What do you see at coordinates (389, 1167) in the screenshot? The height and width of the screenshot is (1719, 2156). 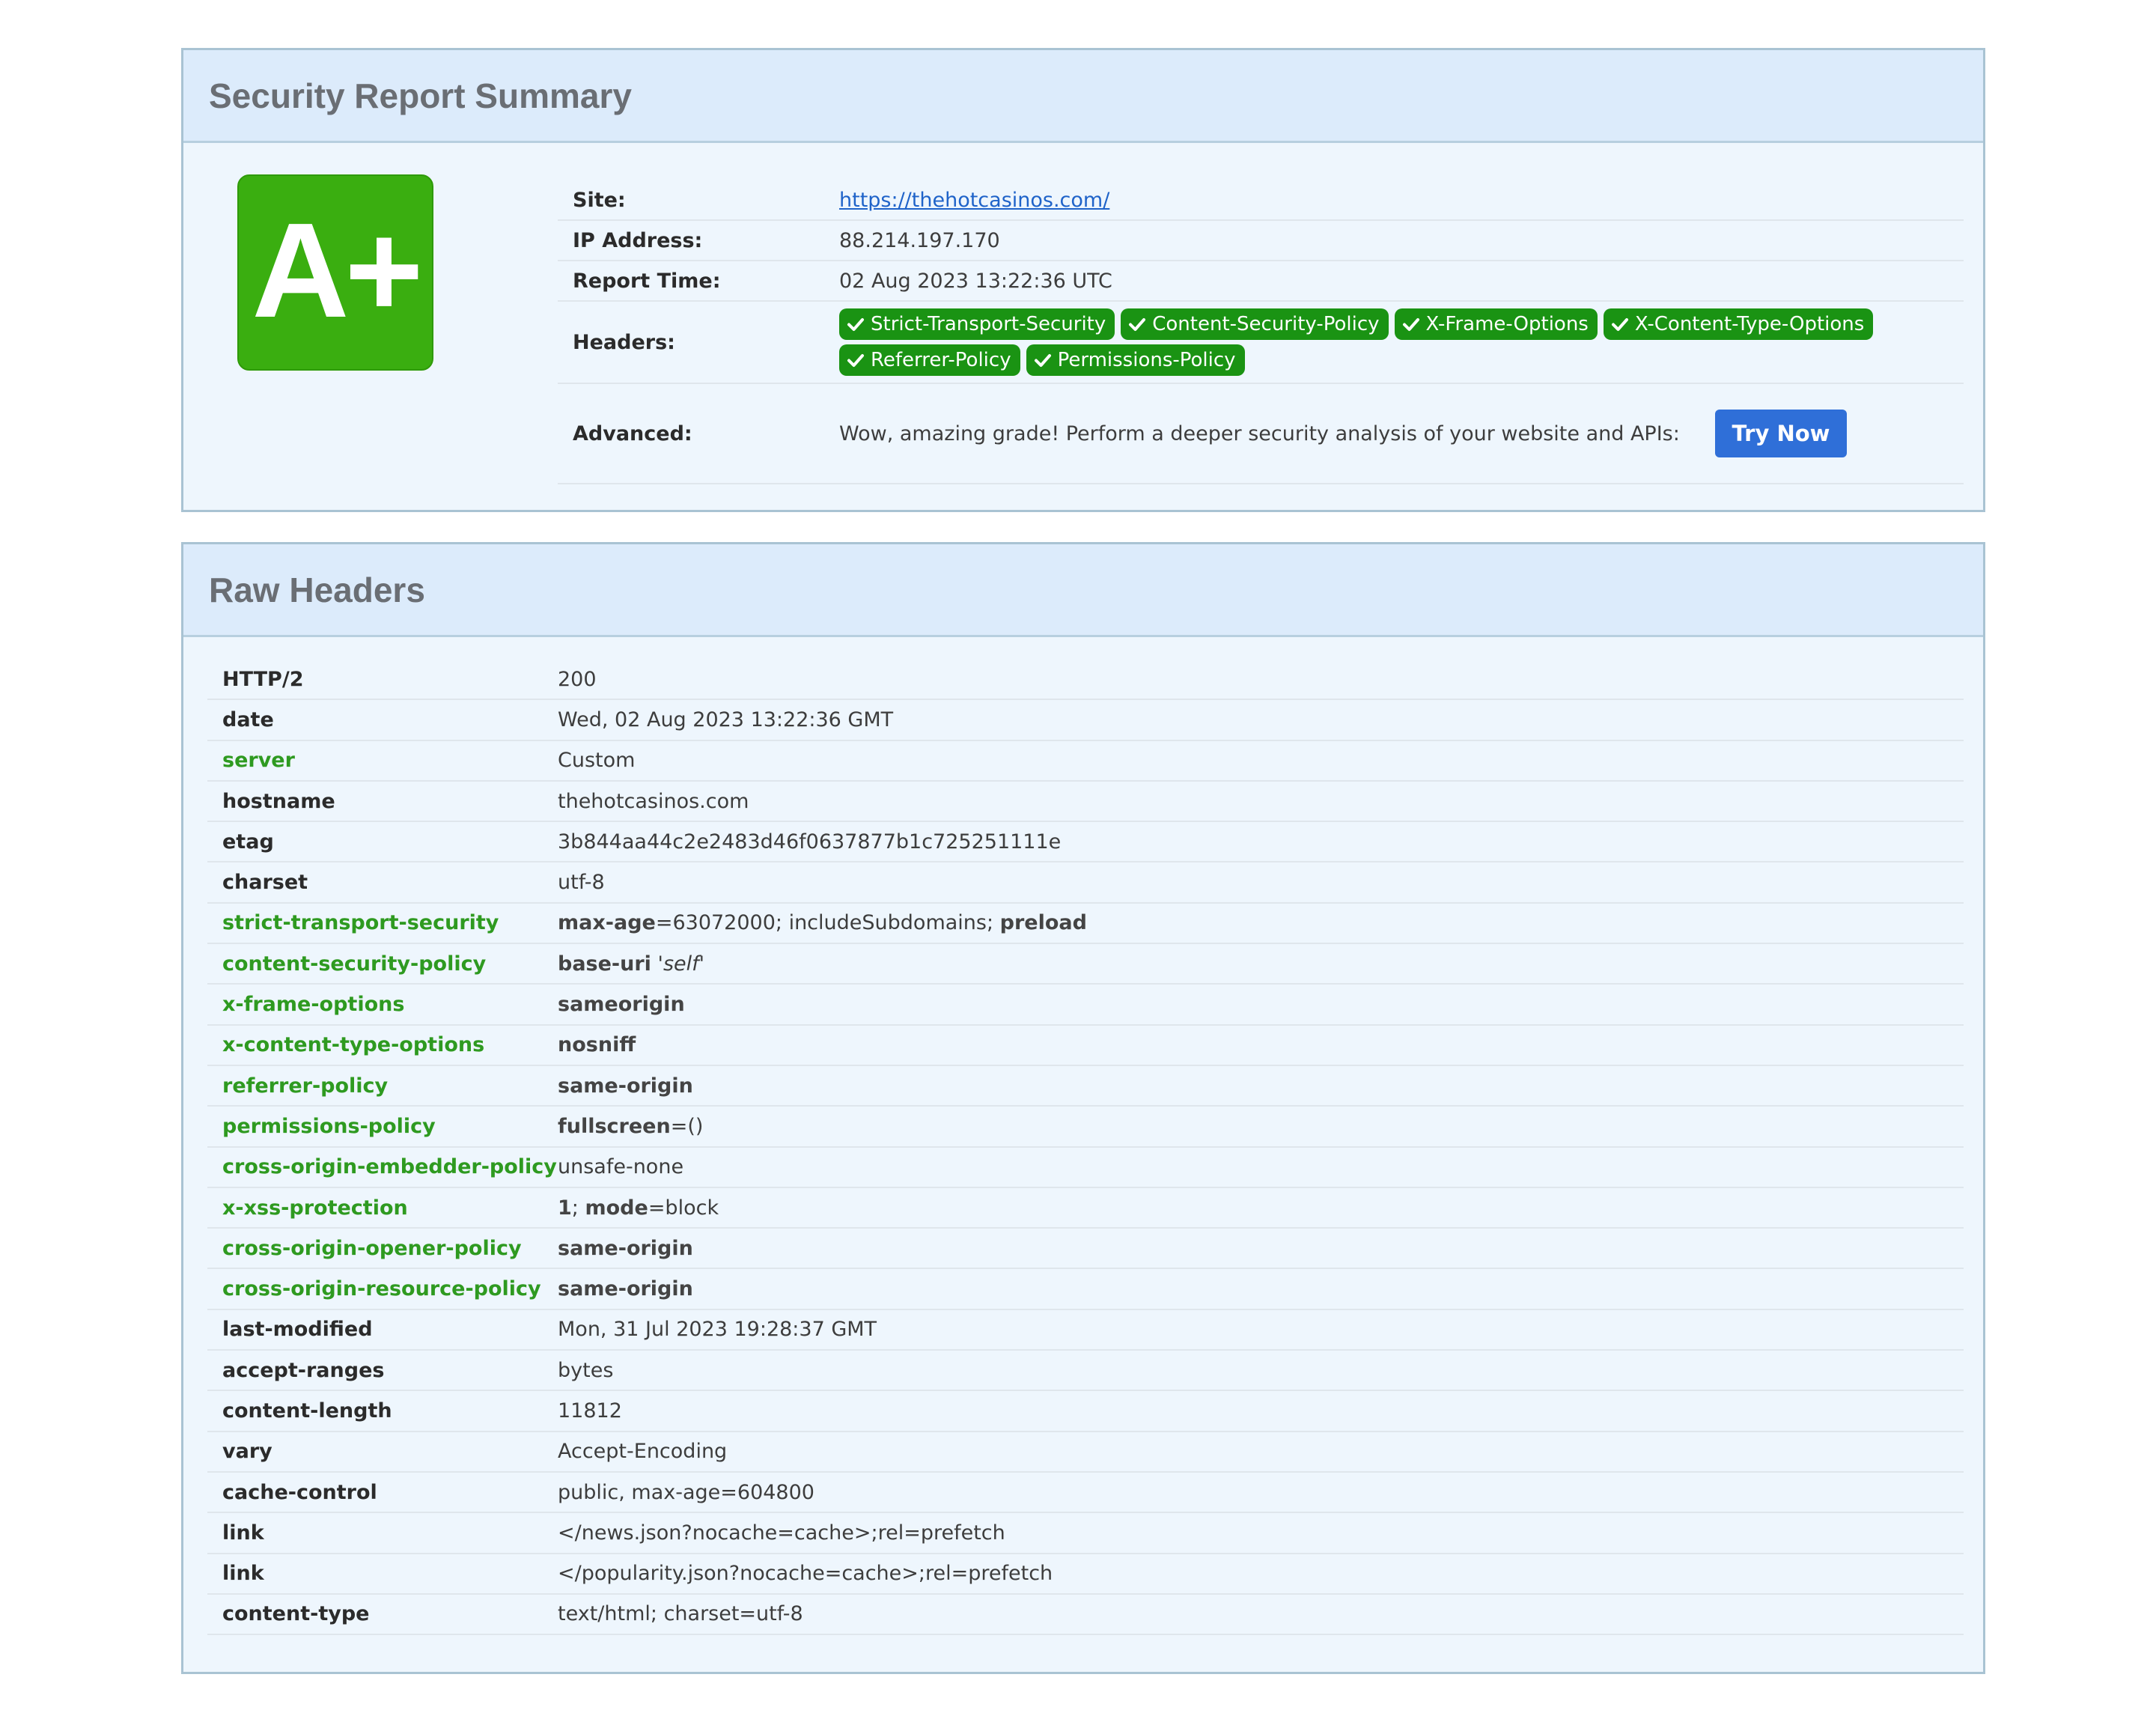 I see `header-name: cross-origin-embedder-policy` at bounding box center [389, 1167].